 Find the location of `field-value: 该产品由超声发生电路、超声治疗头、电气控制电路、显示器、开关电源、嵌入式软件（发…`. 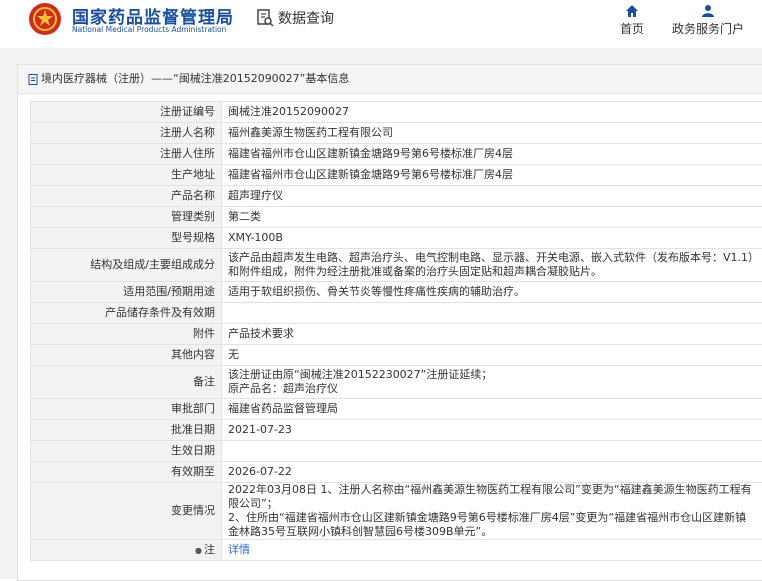

field-value: 该产品由超声发生电路、超声治疗头、电气控制电路、显示器、开关电源、嵌入式软件（发… is located at coordinates (492, 265).